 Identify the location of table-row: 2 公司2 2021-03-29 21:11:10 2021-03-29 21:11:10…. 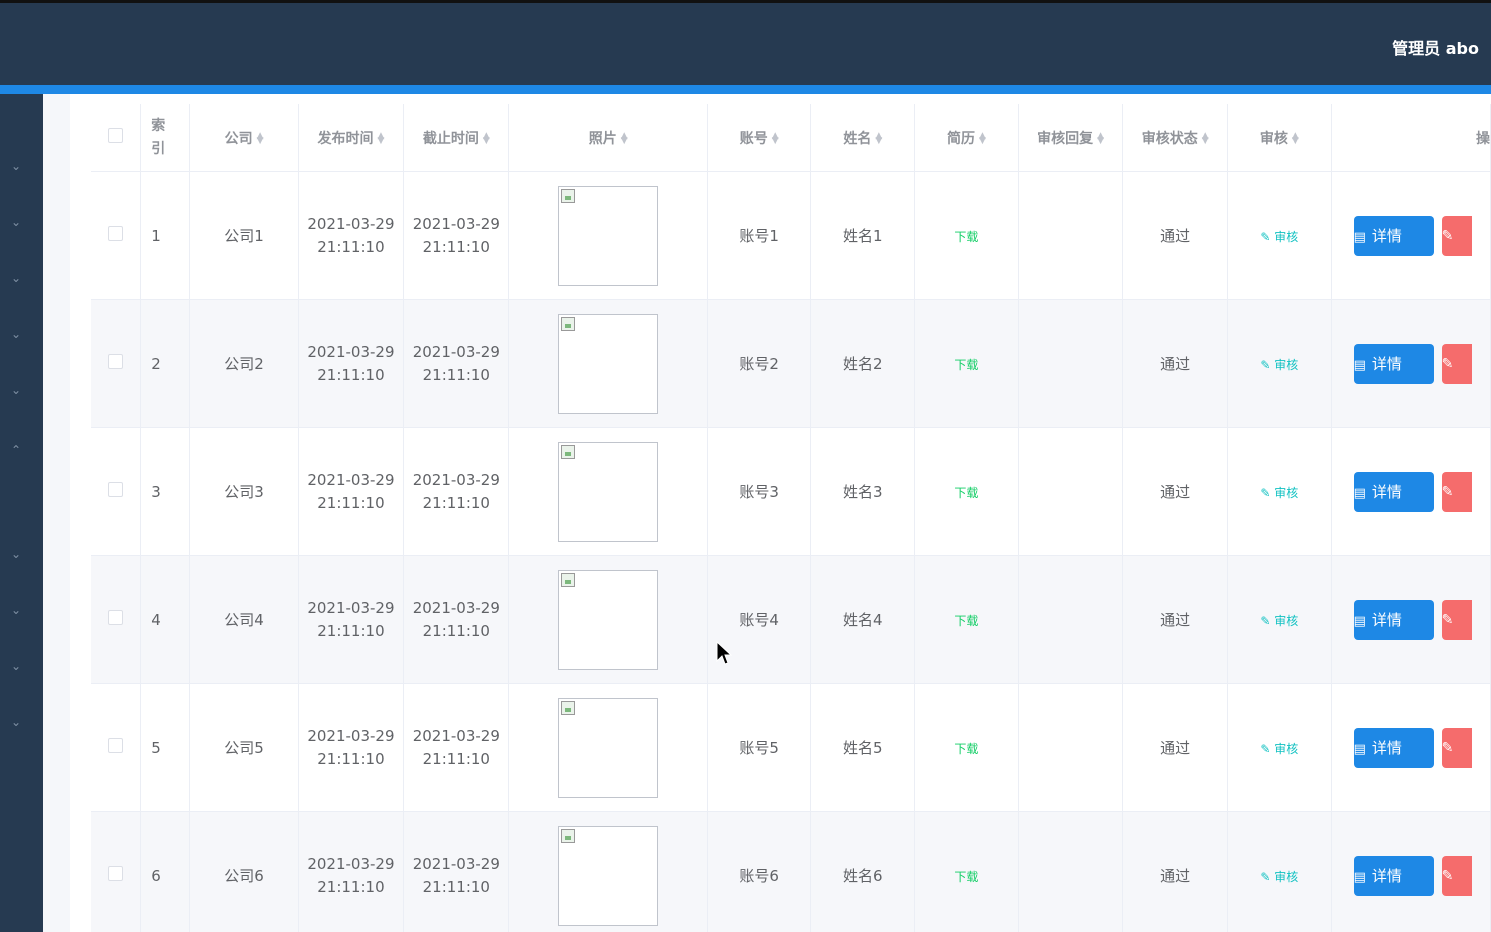
(791, 363).